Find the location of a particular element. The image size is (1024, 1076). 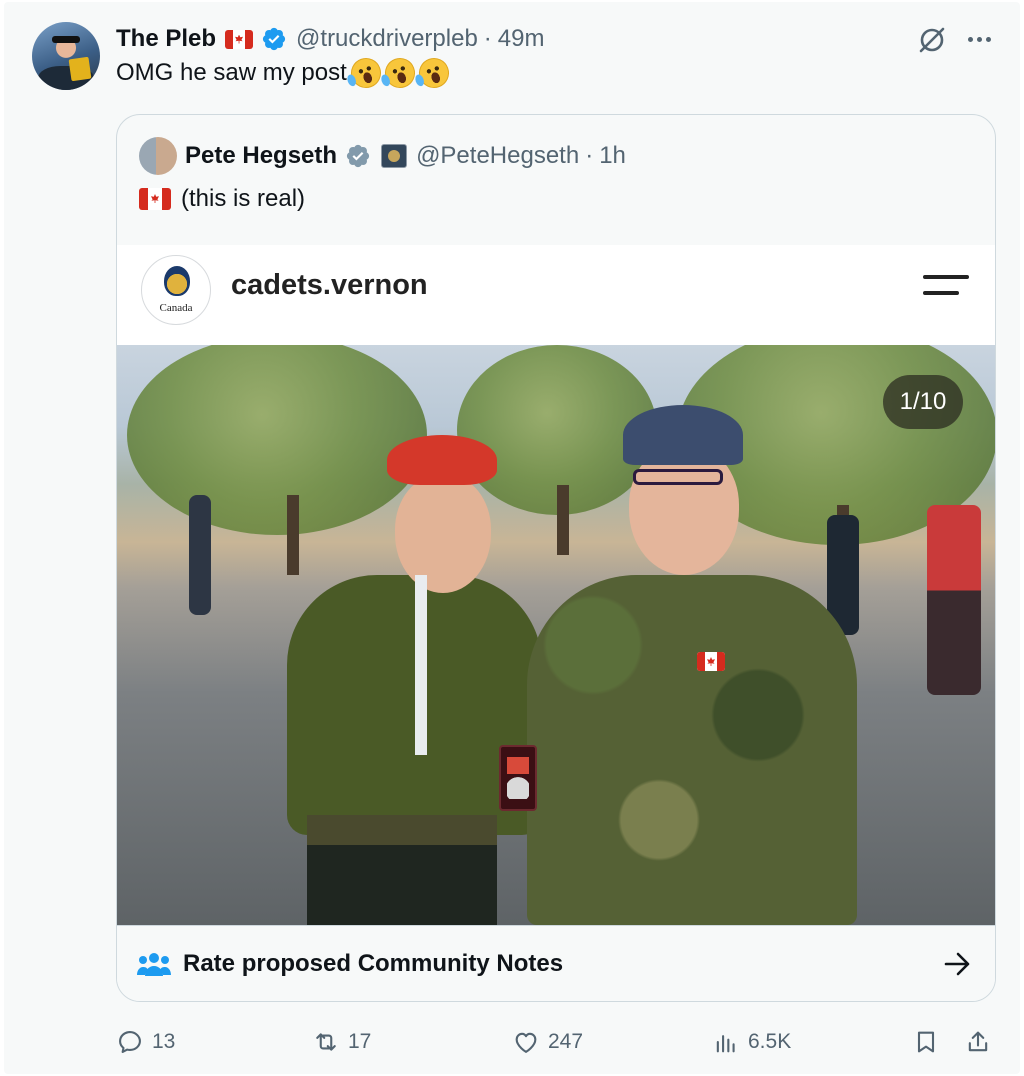

quoted-tweet-header: Pete Hegseth @PeteHegseth · 1h is located at coordinates (405, 156).